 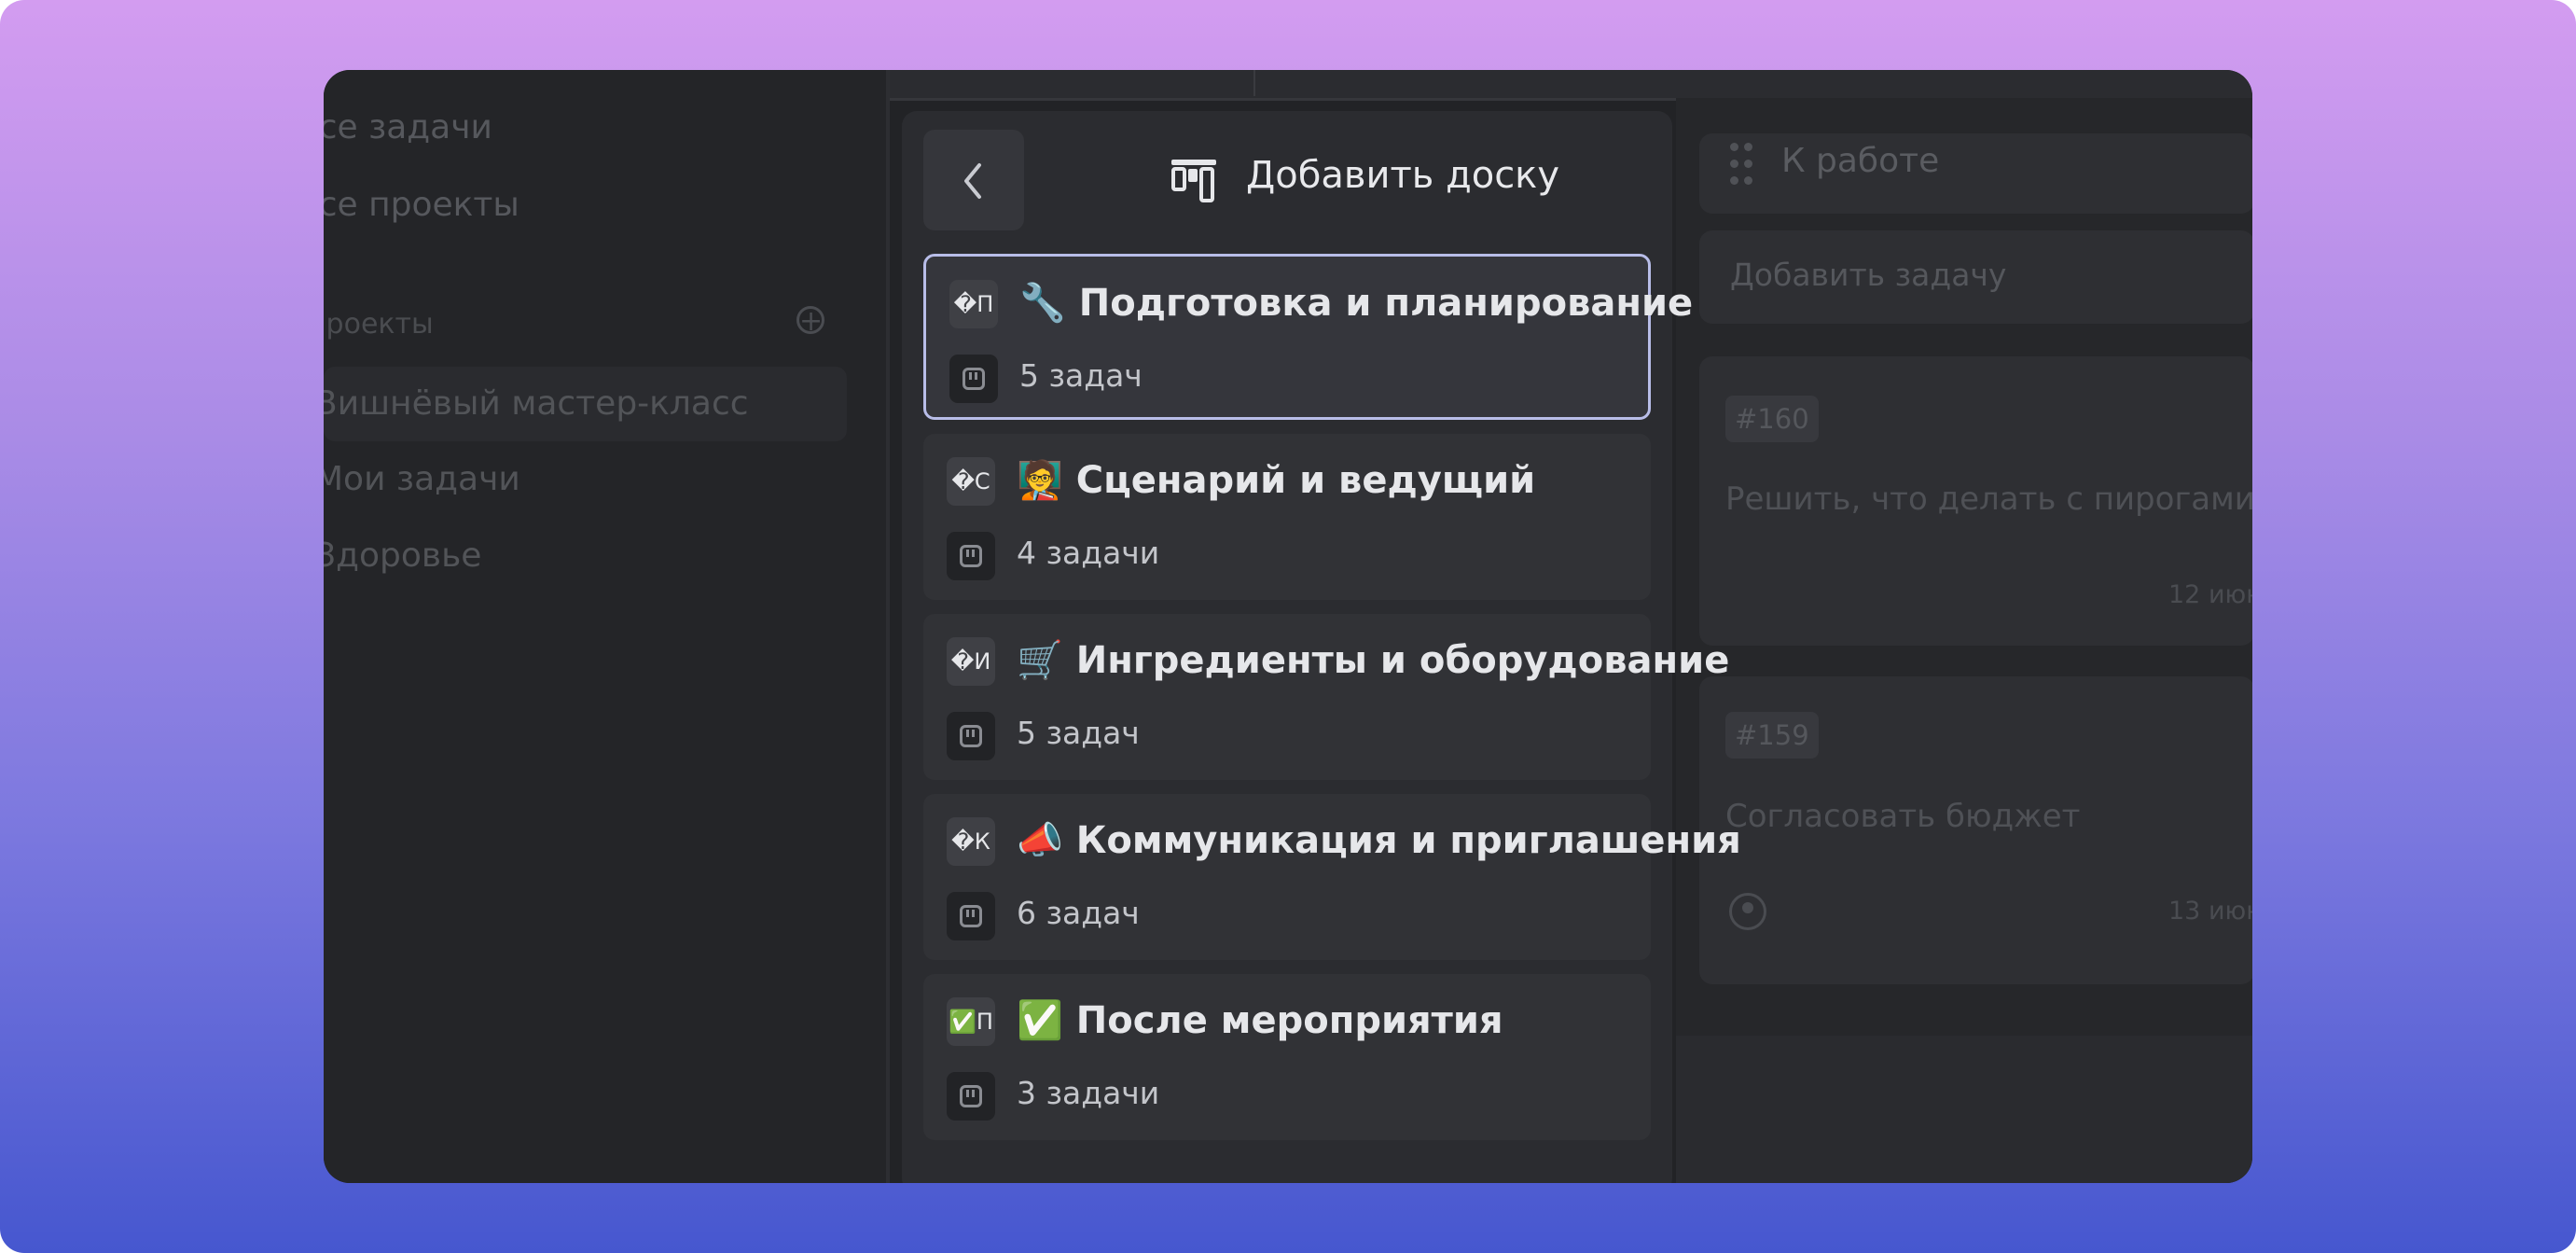 I want to click on board-option: ✅П ✅ После мероприятия 3 задачи, so click(x=1287, y=1057).